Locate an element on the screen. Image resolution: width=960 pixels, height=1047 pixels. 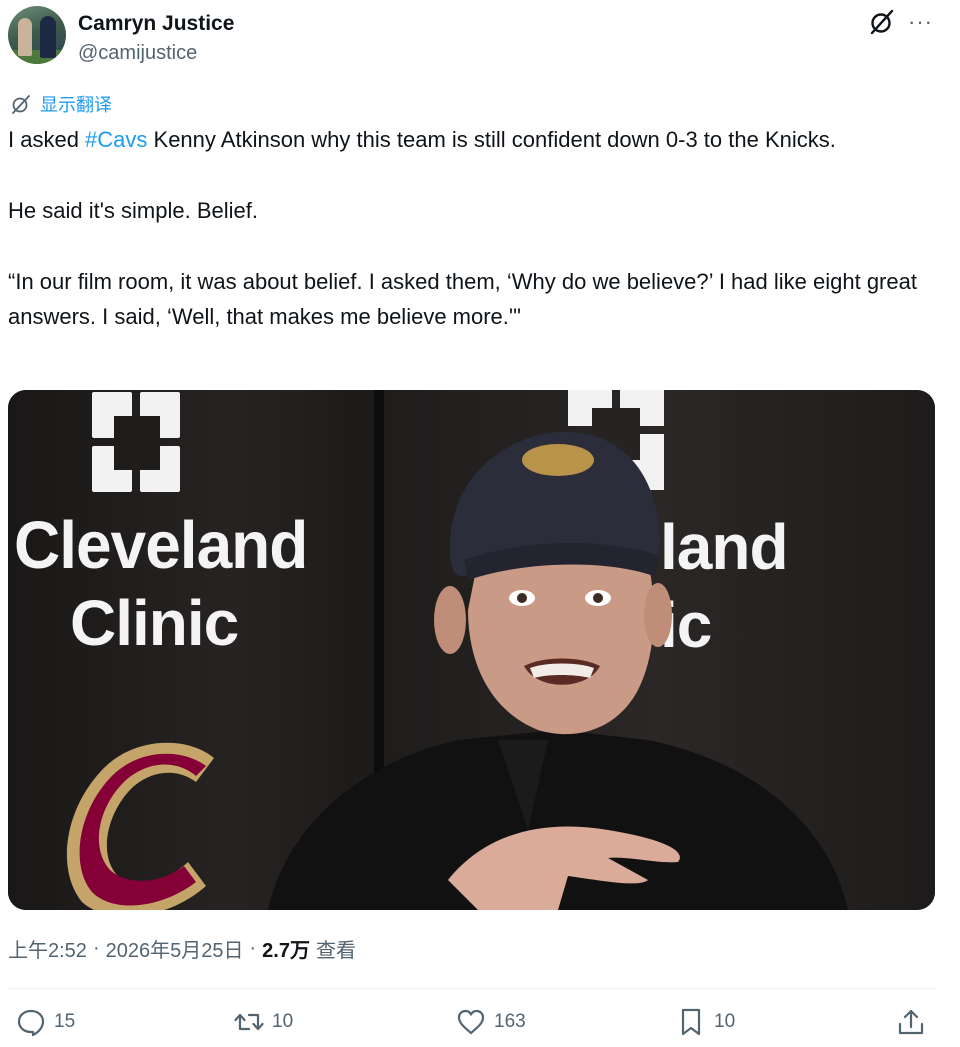
translate-link: 显示翻译 is located at coordinates (61, 104).